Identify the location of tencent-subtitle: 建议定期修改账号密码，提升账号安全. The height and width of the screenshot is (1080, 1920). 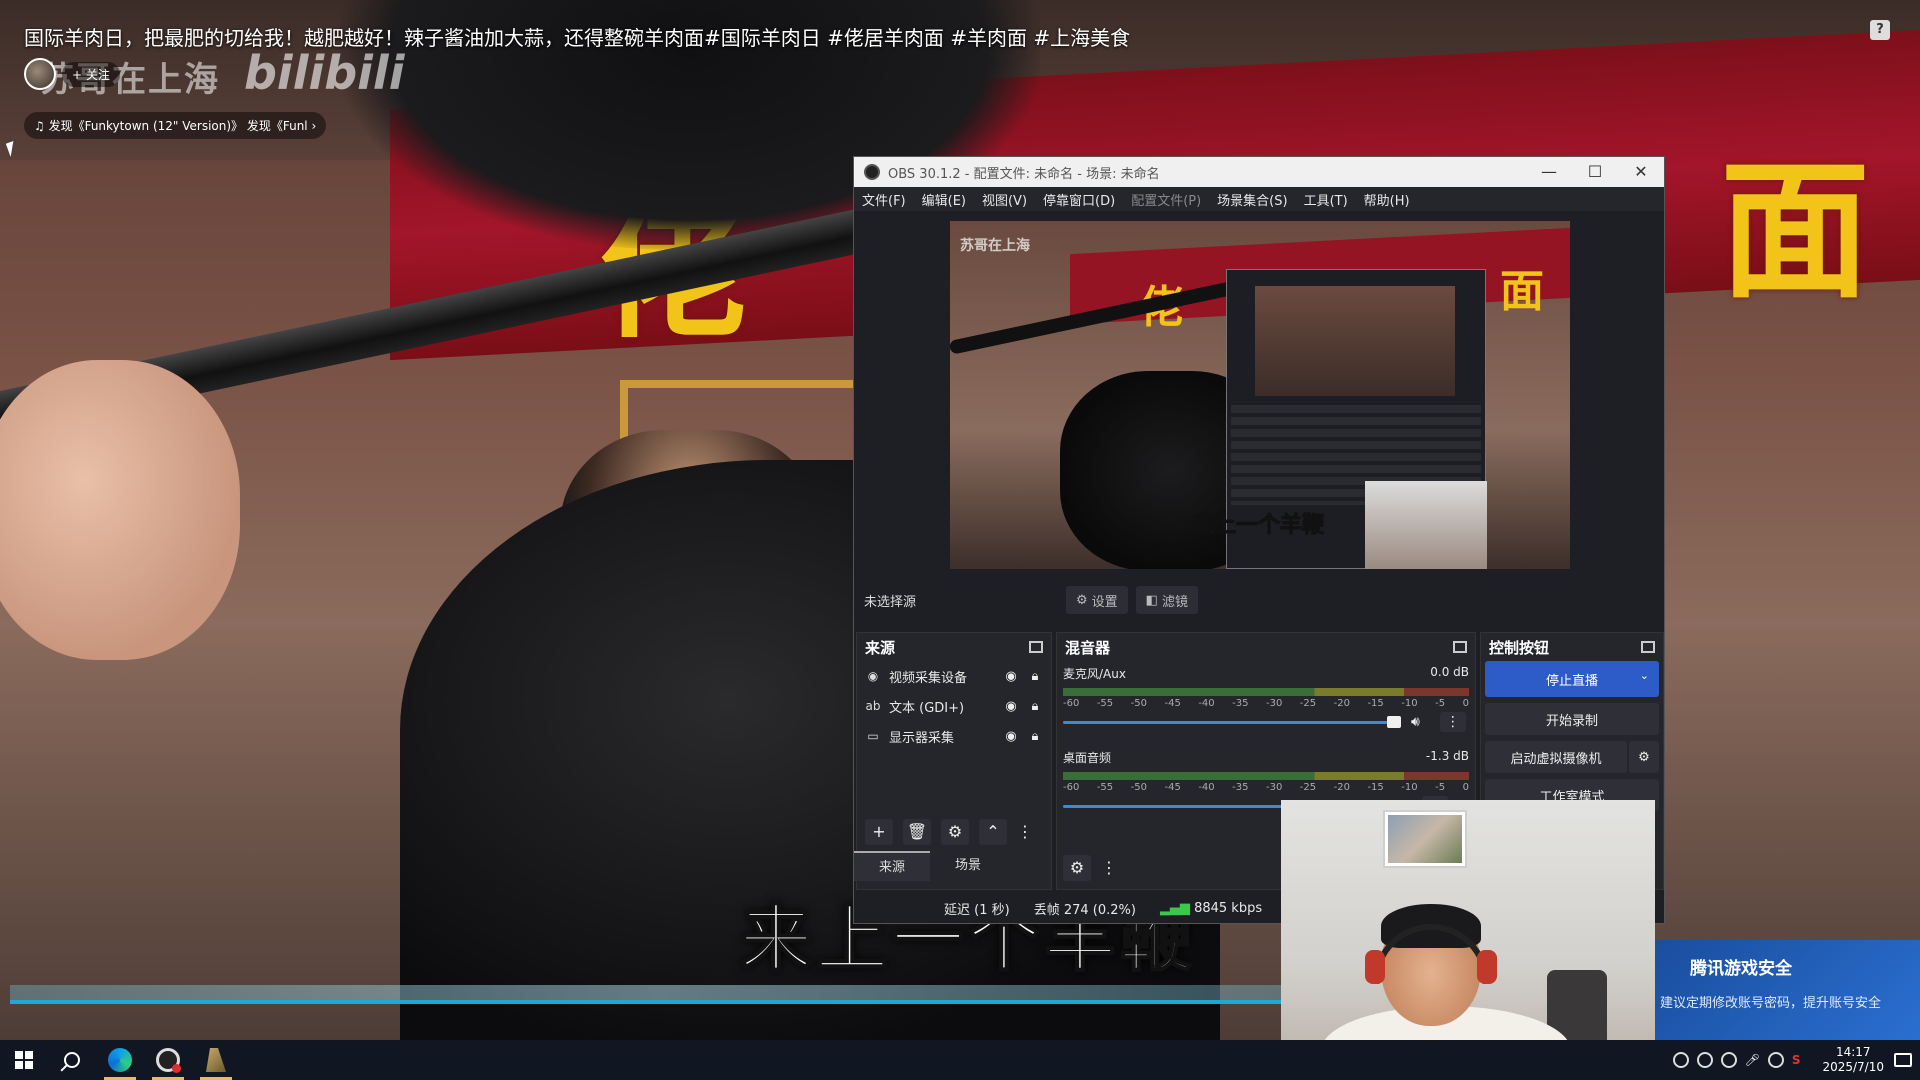
(1771, 1003).